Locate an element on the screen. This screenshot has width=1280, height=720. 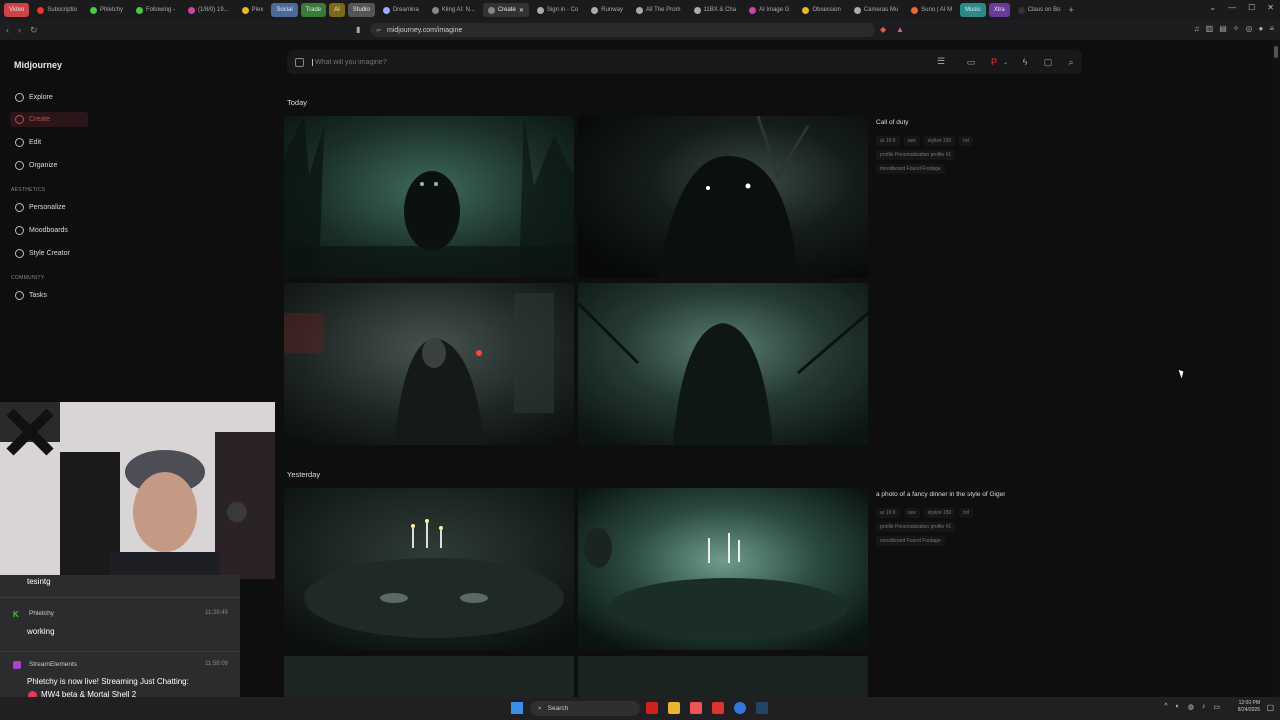
vpn-icon: ◎ is located at coordinates (1249, 28).